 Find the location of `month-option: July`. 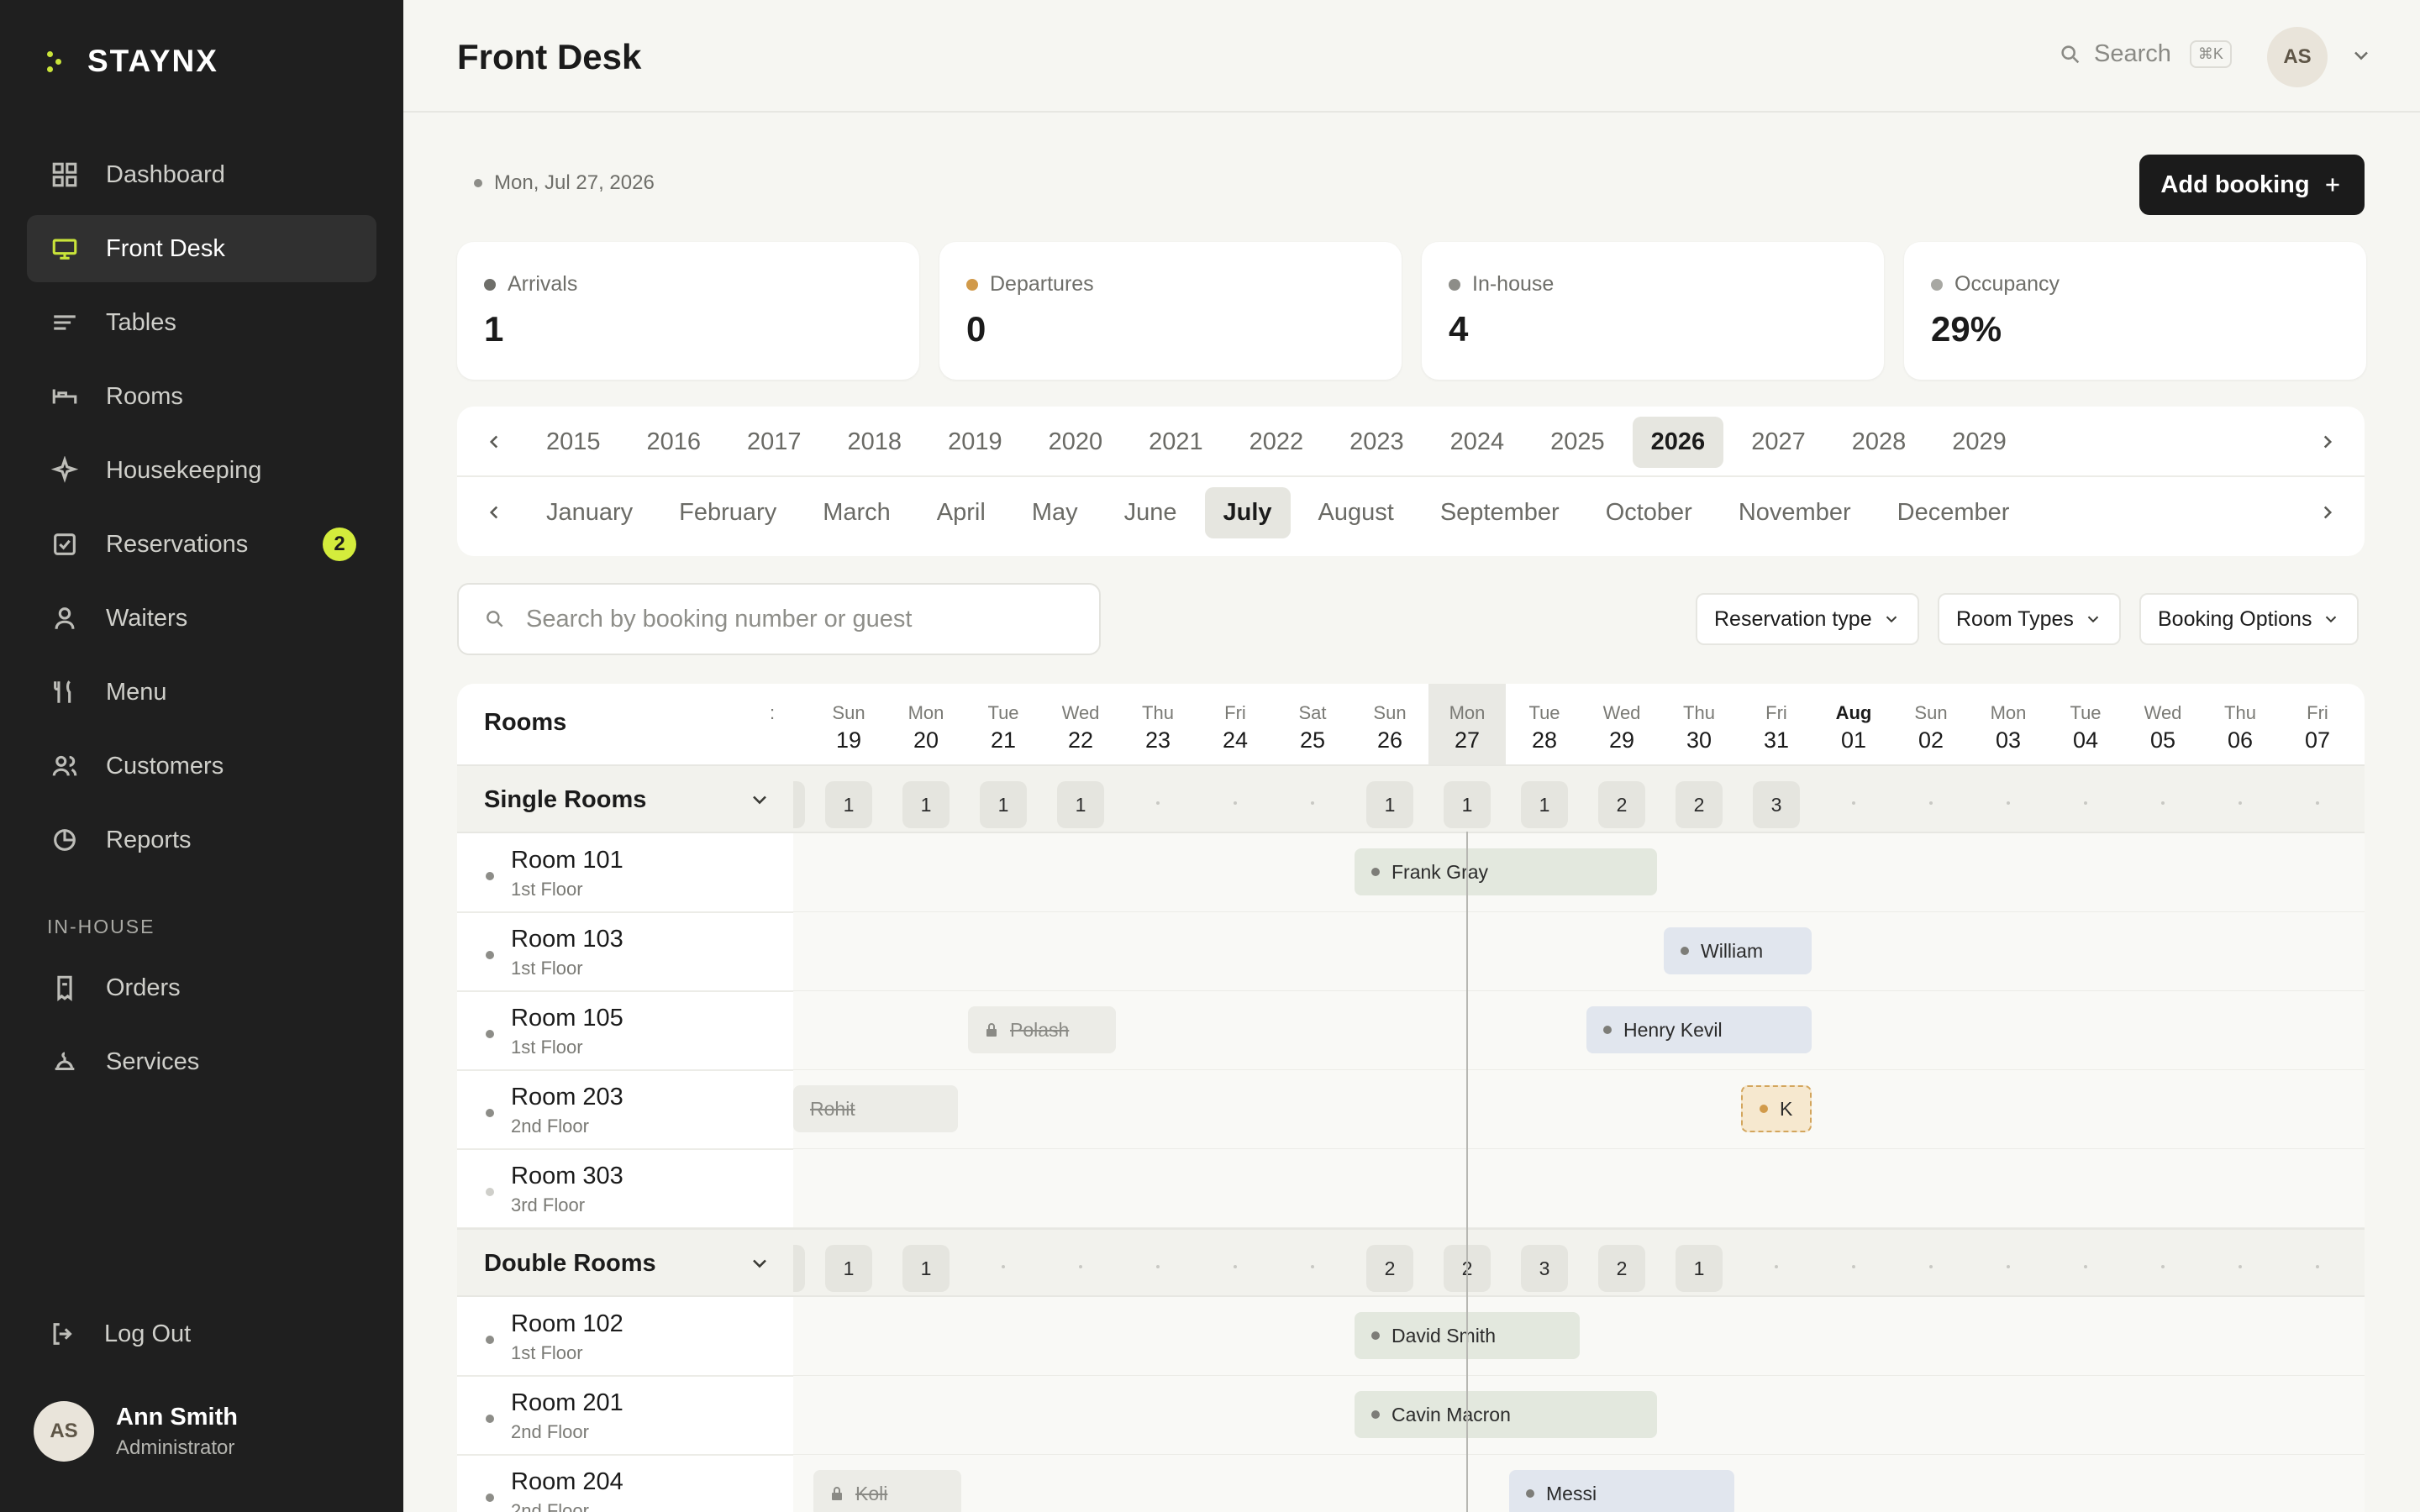

month-option: July is located at coordinates (1247, 512).